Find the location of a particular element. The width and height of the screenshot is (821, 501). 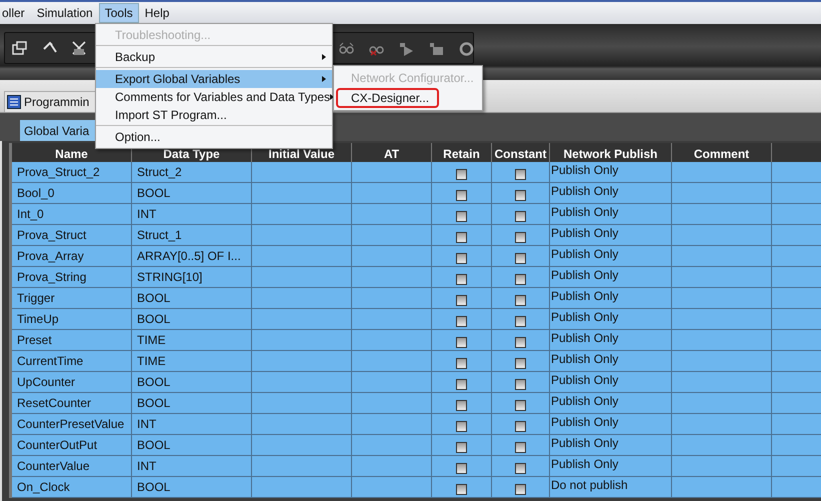

table-cell: Trigger is located at coordinates (72, 298).